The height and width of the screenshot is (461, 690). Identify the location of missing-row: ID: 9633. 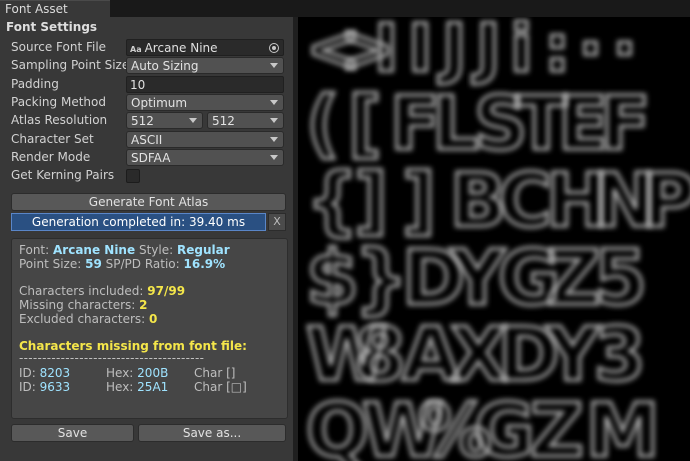
(44, 387).